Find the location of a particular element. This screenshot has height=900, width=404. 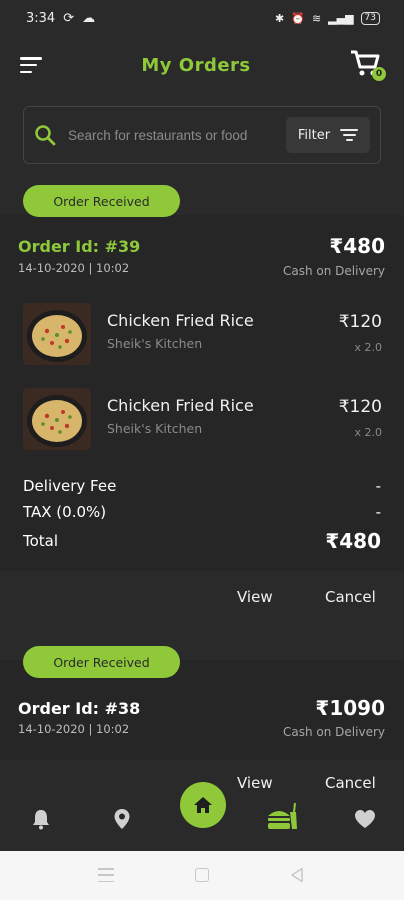

filter-label: Filter is located at coordinates (314, 135).